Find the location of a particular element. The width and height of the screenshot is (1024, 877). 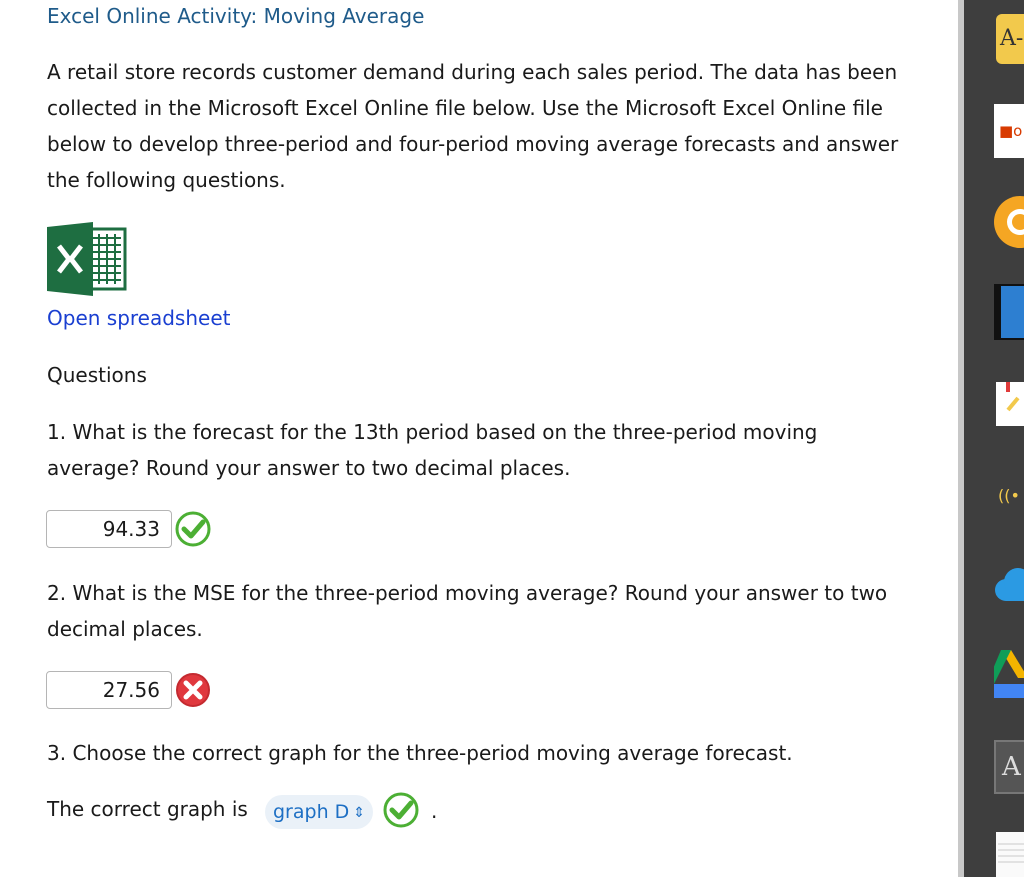

select-chevron-icon: ⇕ is located at coordinates (359, 813).